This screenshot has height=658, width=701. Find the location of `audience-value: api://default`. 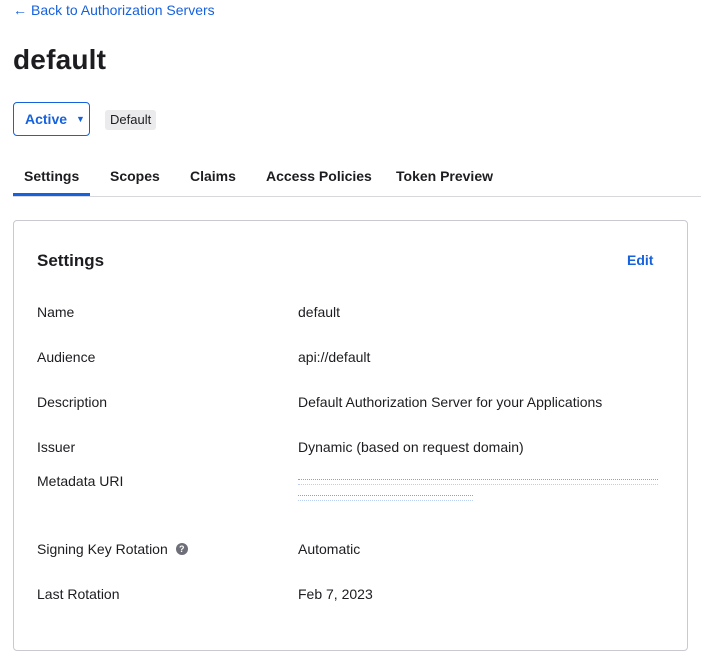

audience-value: api://default is located at coordinates (334, 357).